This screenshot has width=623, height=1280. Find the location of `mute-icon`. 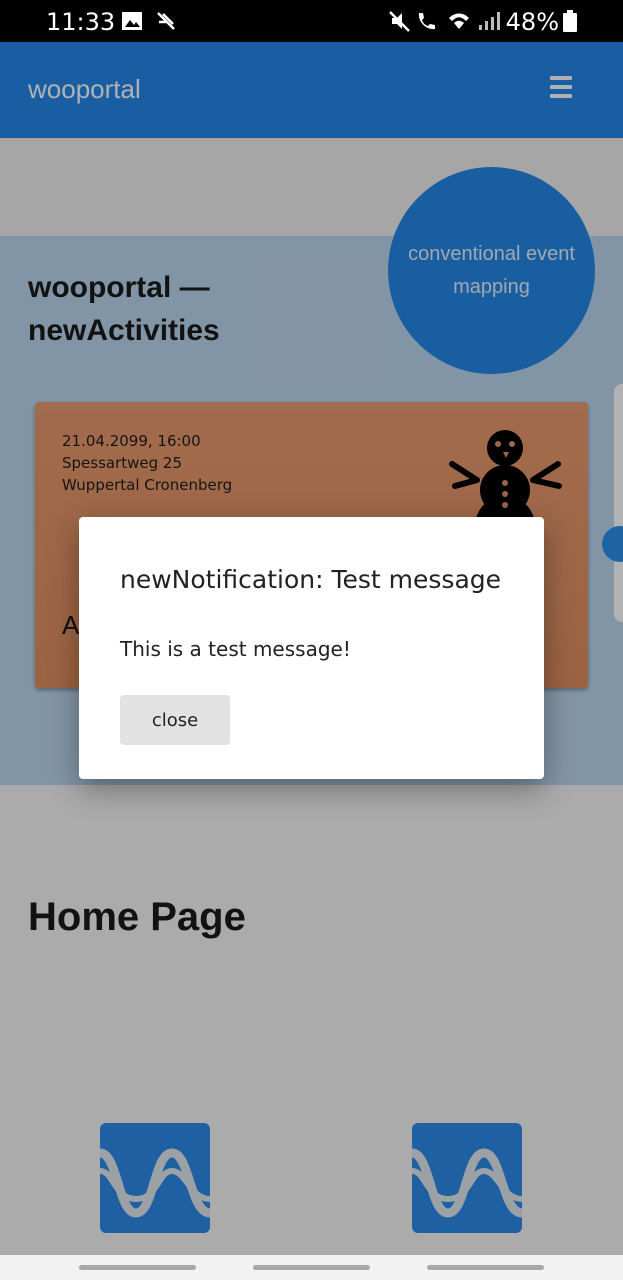

mute-icon is located at coordinates (399, 21).